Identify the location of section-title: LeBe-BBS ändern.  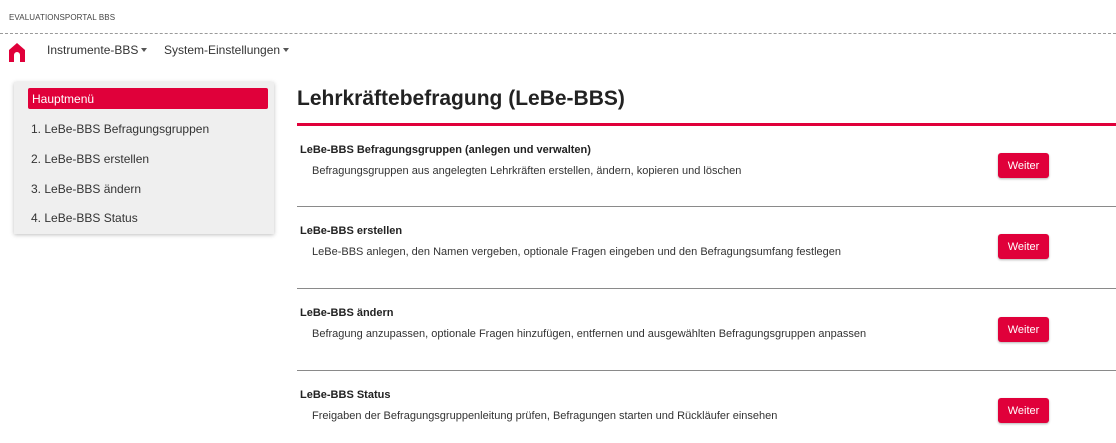
(347, 313).